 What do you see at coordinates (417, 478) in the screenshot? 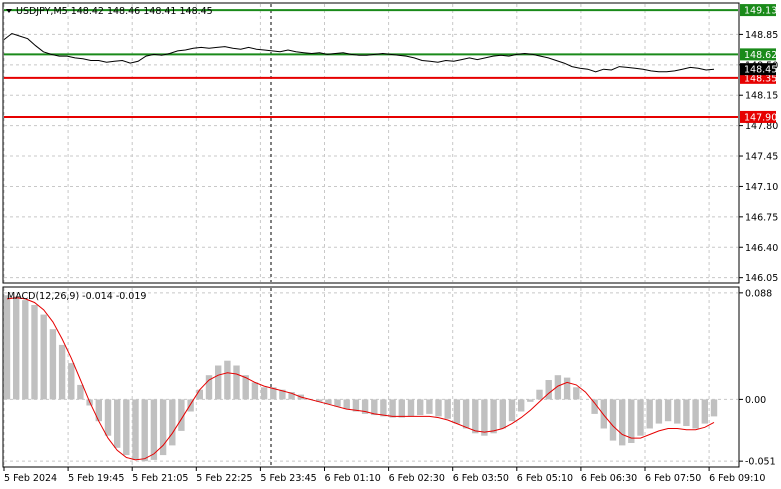
I see `time-tick-label: 6 Feb 02:30` at bounding box center [417, 478].